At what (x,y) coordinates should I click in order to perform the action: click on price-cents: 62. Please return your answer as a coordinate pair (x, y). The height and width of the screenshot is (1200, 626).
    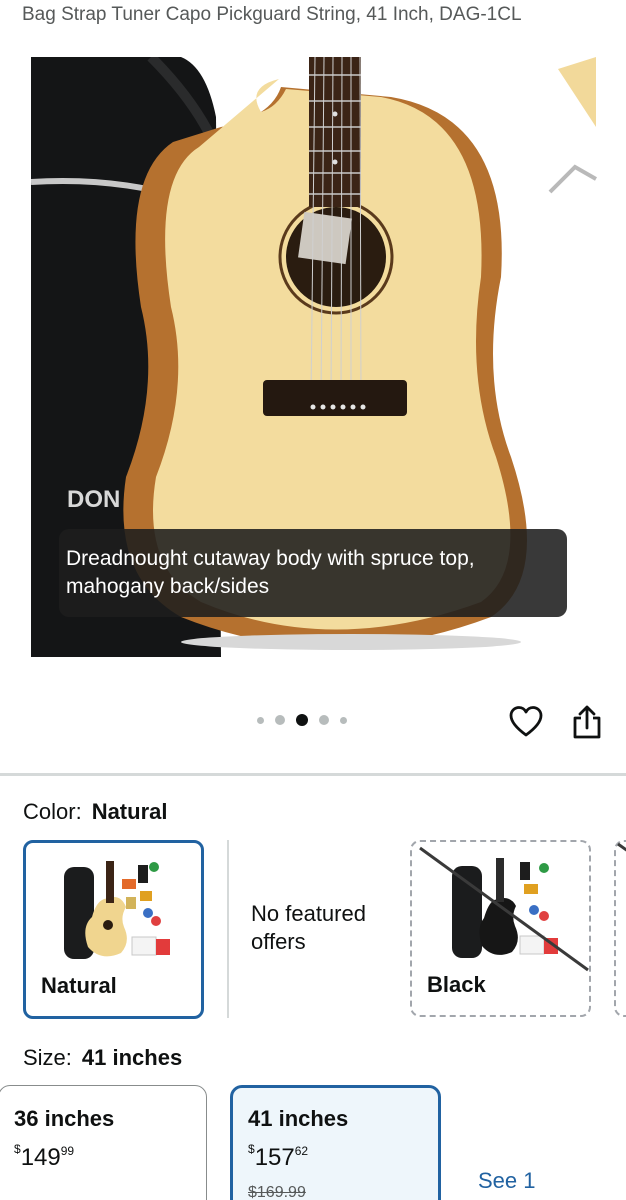
    Looking at the image, I should click on (301, 1151).